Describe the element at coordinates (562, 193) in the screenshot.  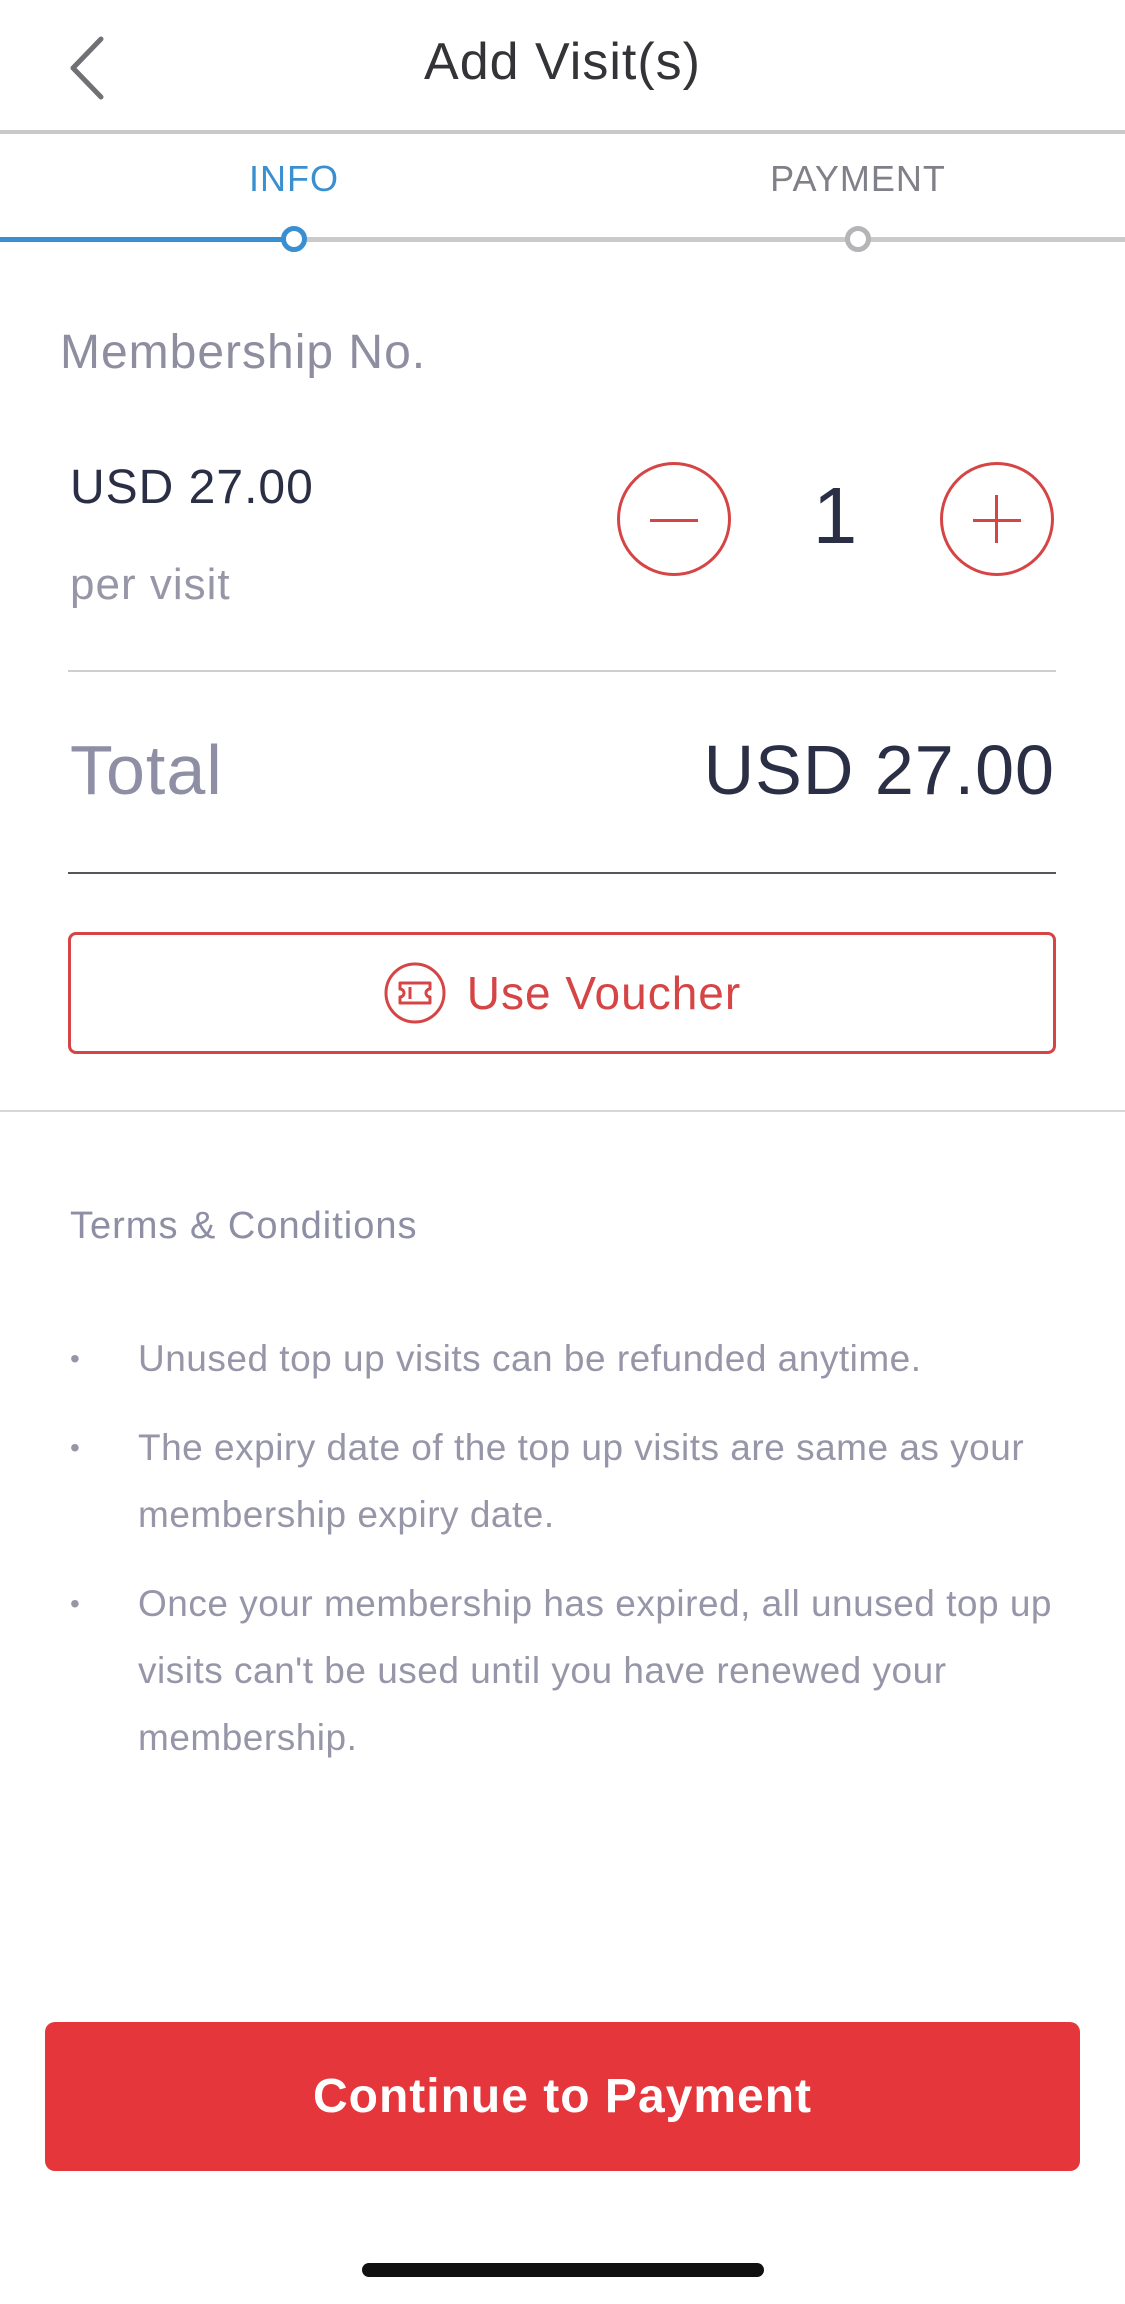
I see `checkout-stepper: INFO PAYMENT` at that location.